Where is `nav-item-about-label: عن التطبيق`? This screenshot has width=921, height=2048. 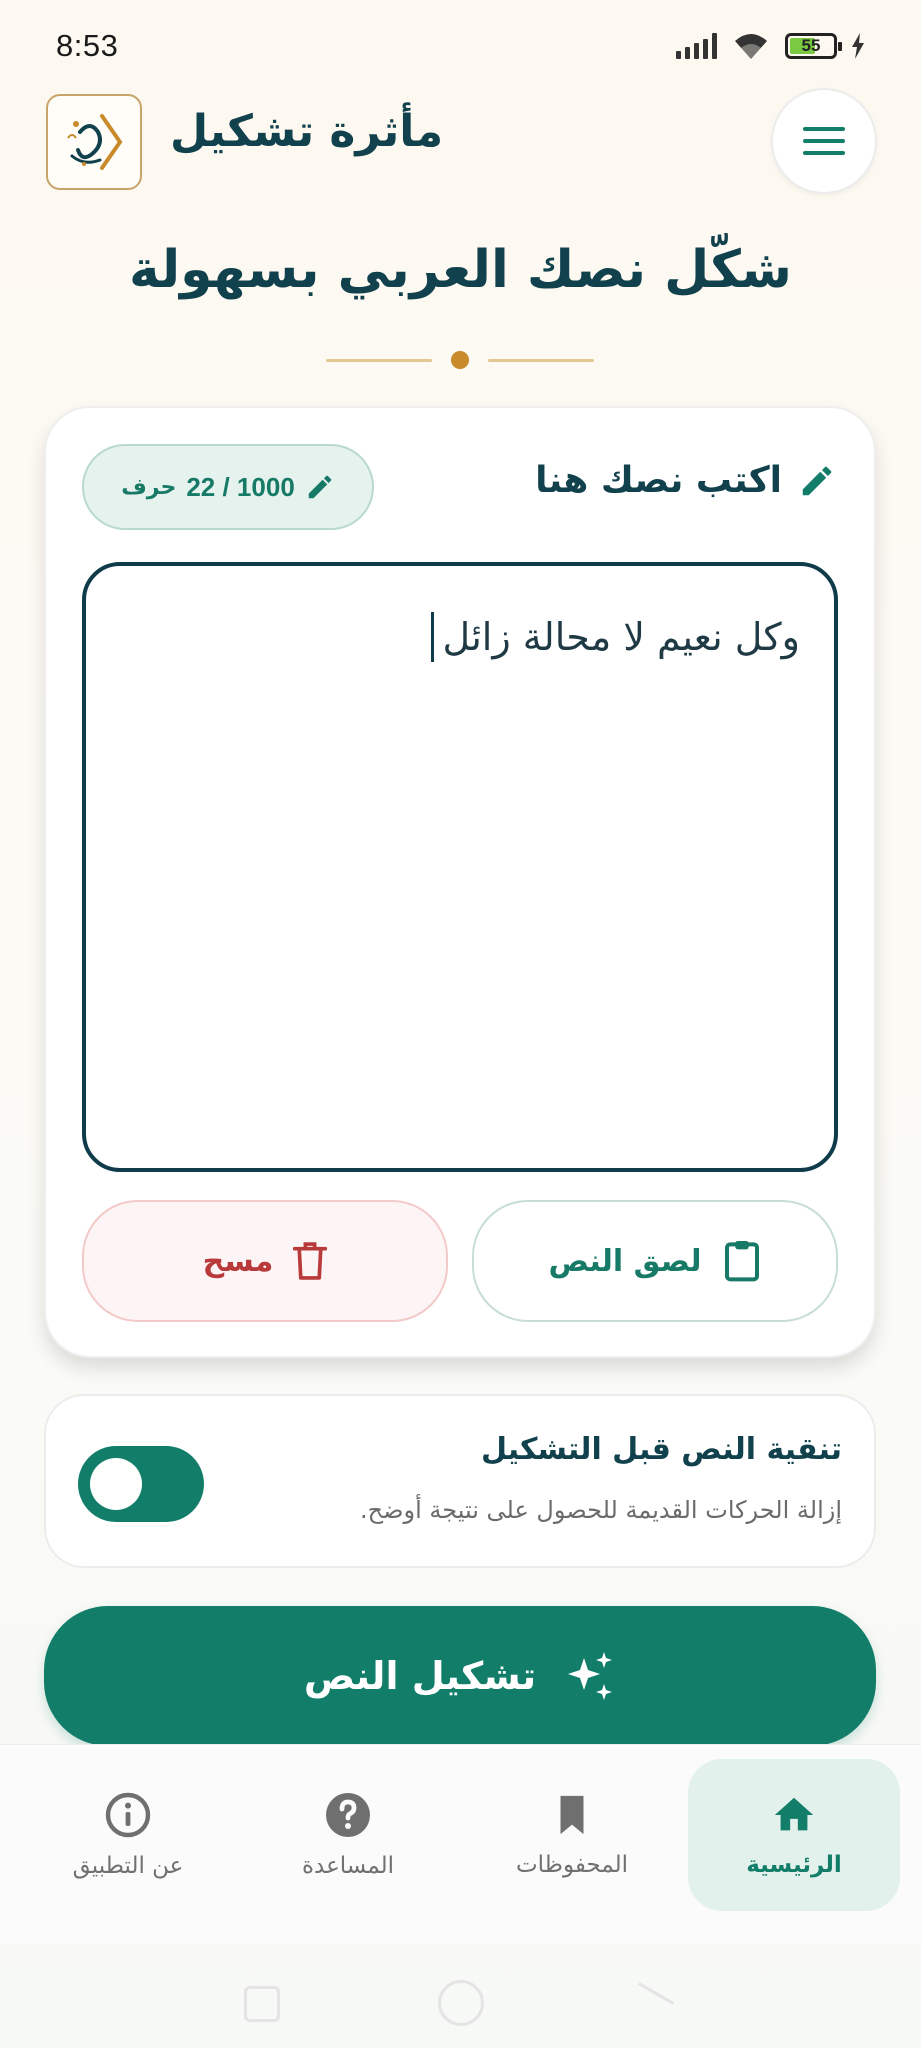
nav-item-about-label: عن التطبيق is located at coordinates (128, 1866).